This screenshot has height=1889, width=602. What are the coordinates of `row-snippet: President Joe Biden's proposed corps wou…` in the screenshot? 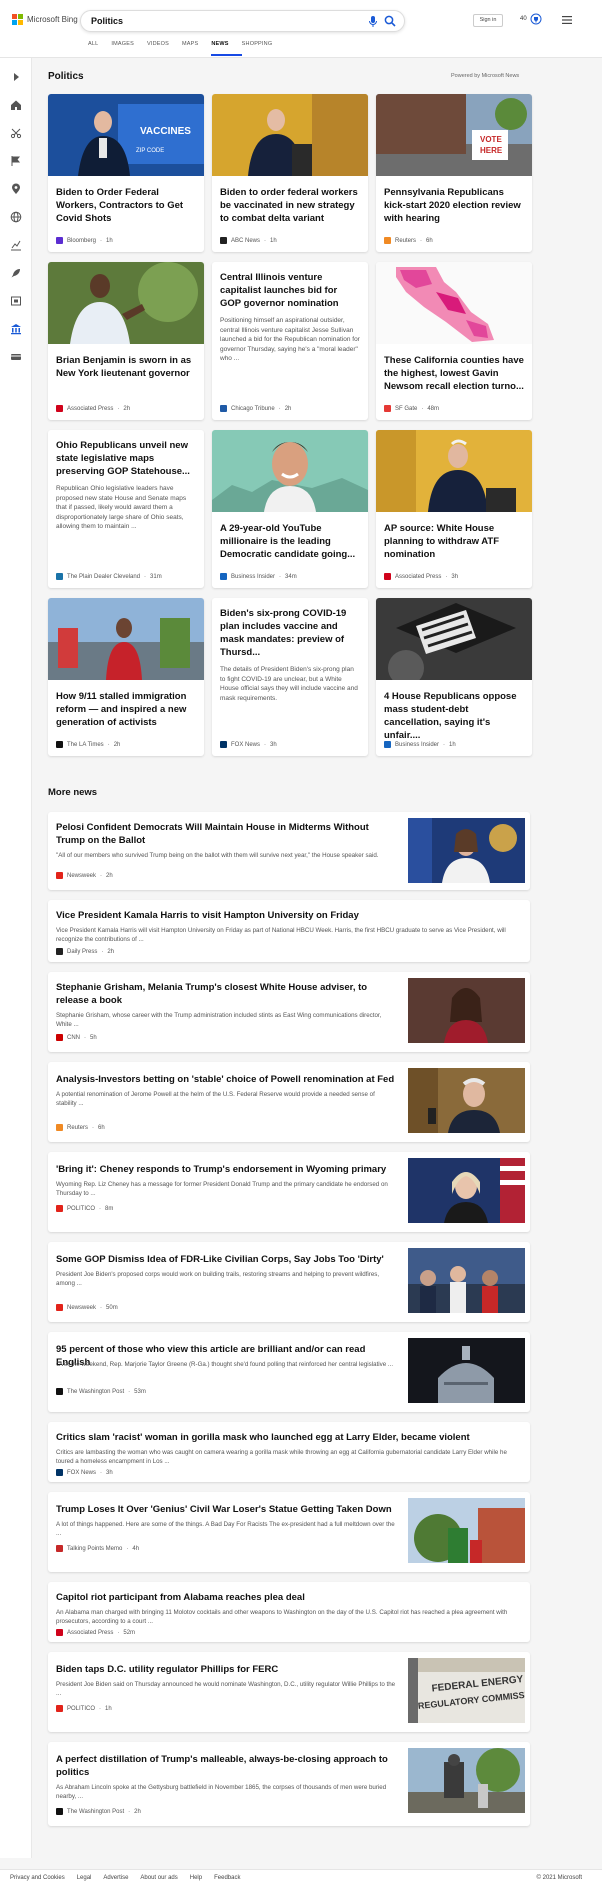 It's located at (218, 1279).